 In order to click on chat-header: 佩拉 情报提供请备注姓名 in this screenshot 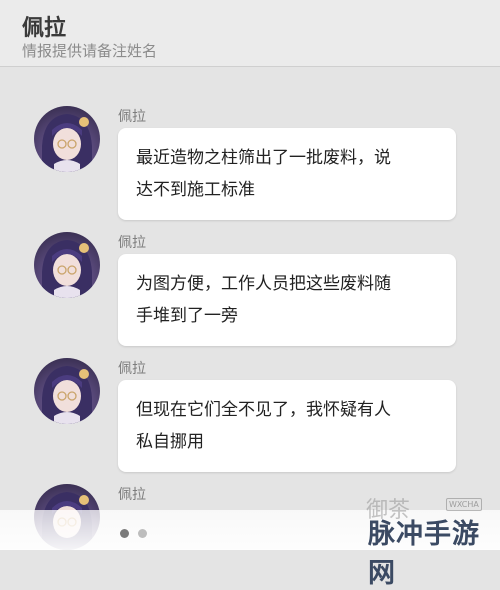, I will do `click(250, 33)`.